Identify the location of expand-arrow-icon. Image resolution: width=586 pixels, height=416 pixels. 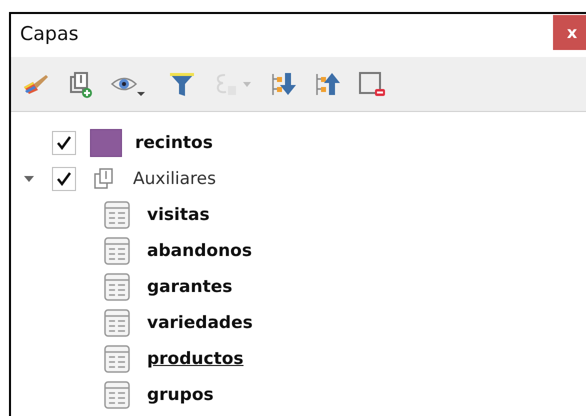
(29, 179).